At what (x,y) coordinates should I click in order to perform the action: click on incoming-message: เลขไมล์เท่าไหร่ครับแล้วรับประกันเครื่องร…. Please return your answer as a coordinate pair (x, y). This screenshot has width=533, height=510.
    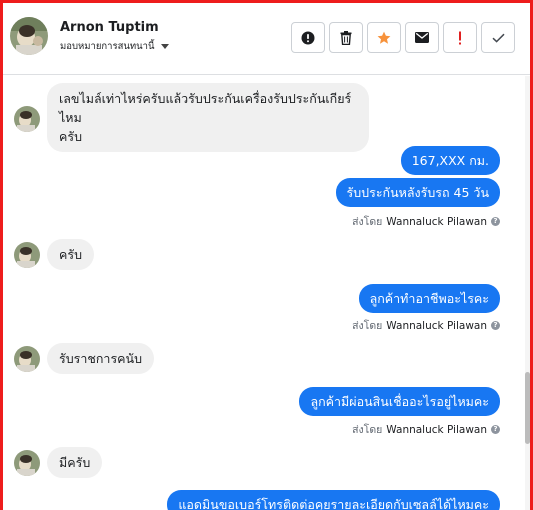
    Looking at the image, I should click on (208, 117).